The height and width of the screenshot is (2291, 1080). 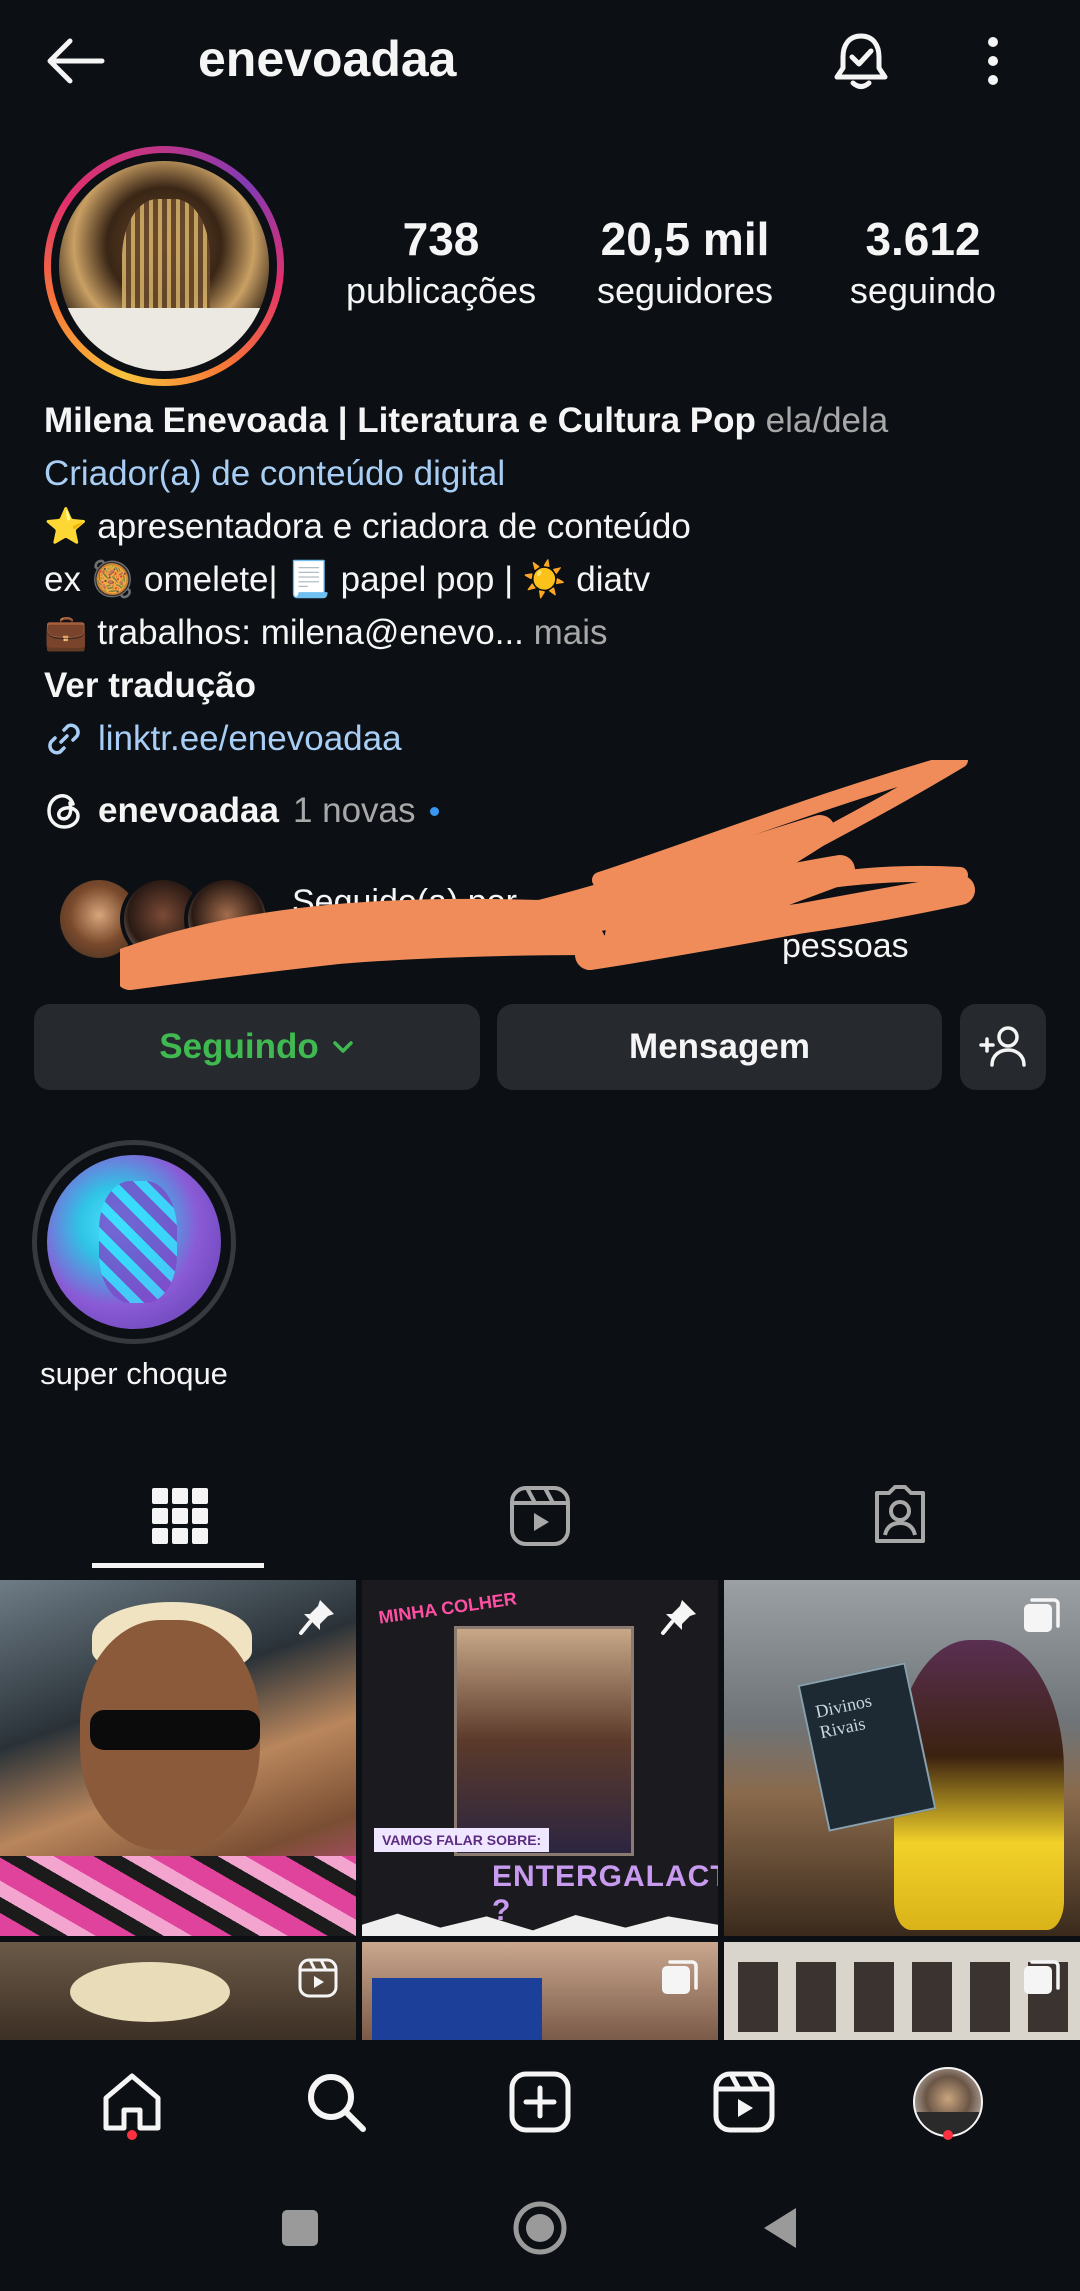 What do you see at coordinates (827, 420) in the screenshot?
I see `pronouns: ela/dela` at bounding box center [827, 420].